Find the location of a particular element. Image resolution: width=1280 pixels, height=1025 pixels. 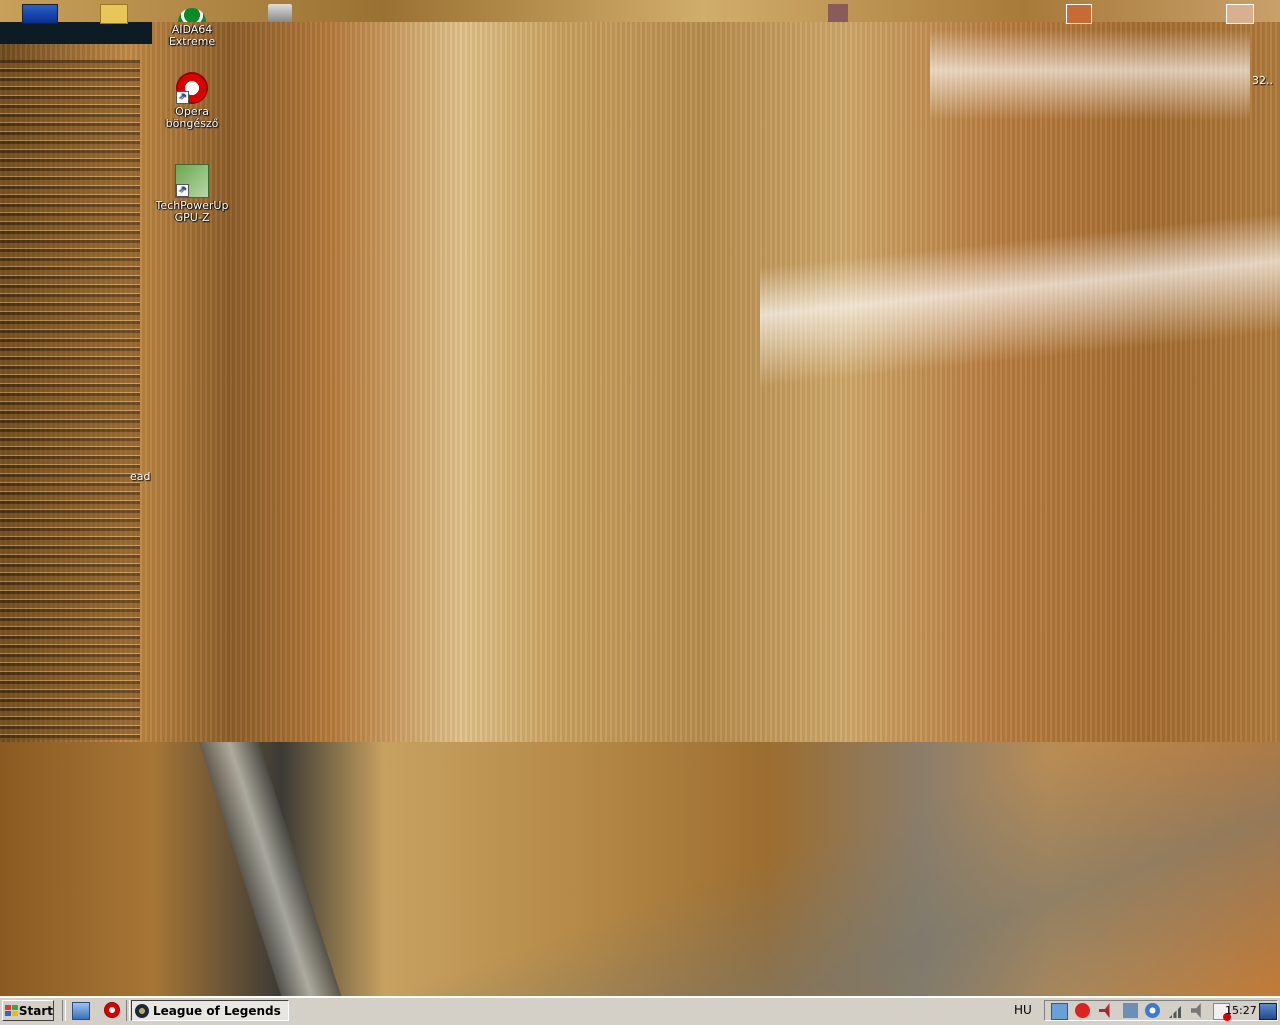

taskbar: Start League of Legends HU 15:27 is located at coordinates (640, 1010).